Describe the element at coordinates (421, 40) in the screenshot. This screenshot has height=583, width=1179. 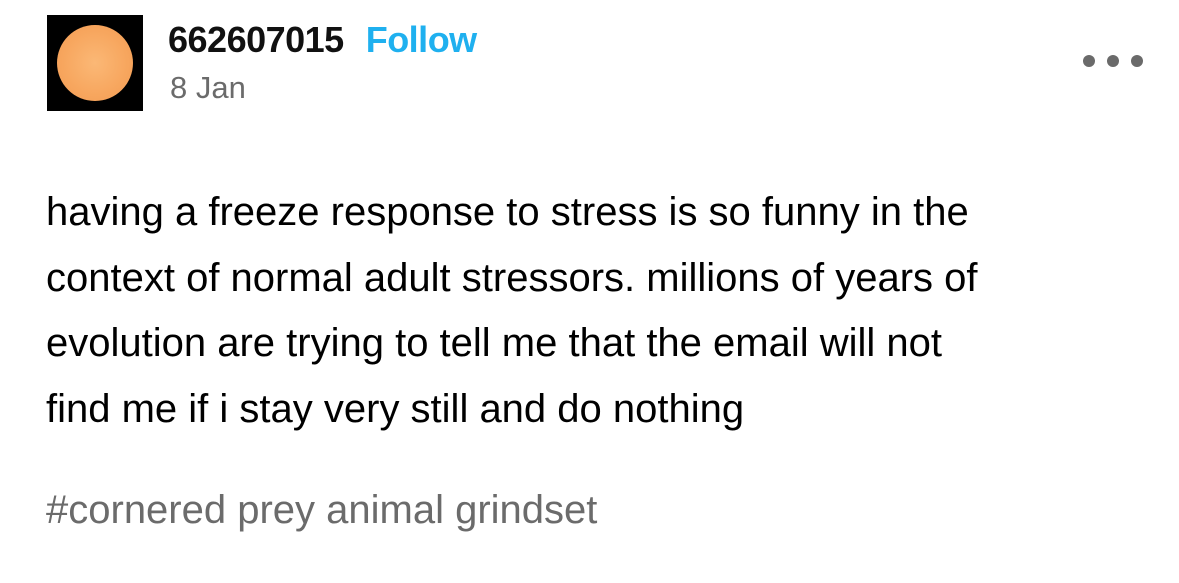
I see `follow-button: Follow` at that location.